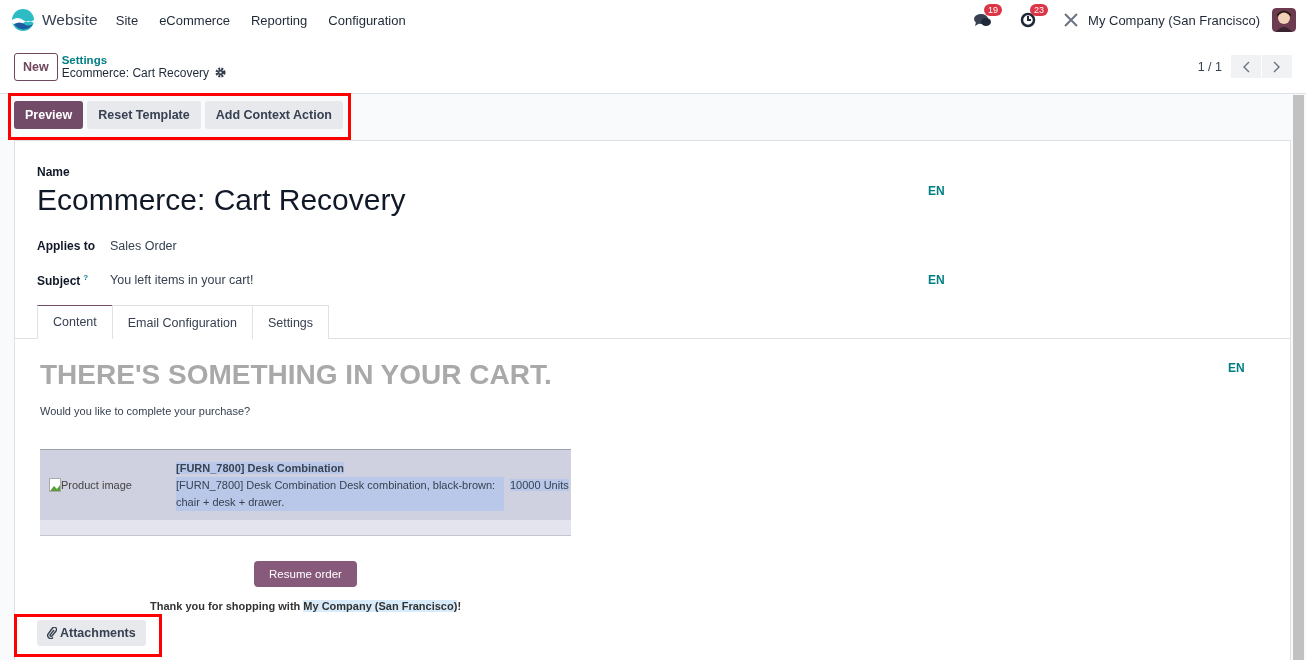 The image size is (1306, 660). I want to click on app-name: Website, so click(70, 20).